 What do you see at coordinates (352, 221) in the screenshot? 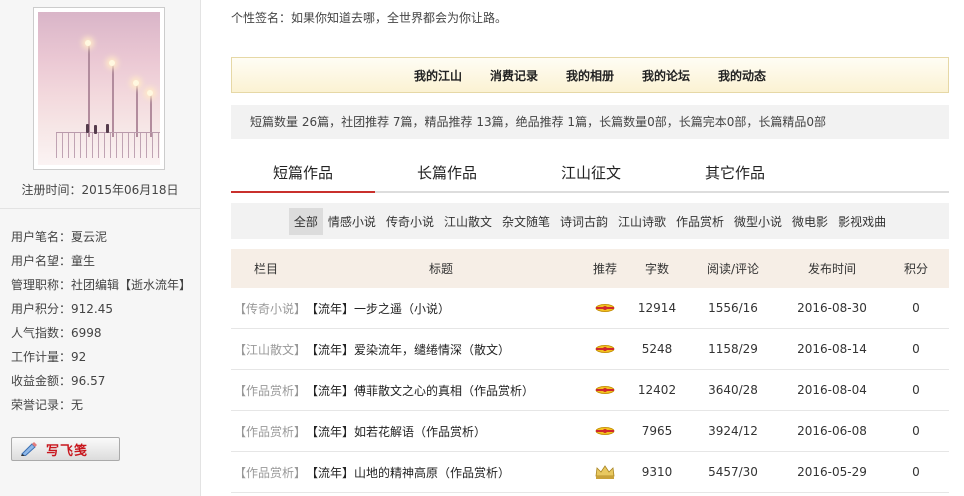
I see `category-emotion-novel: 情感小说` at bounding box center [352, 221].